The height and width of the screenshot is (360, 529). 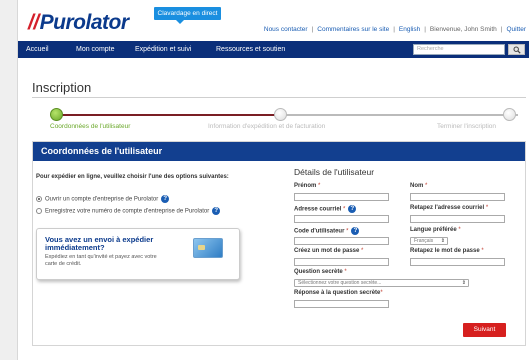 What do you see at coordinates (279, 151) in the screenshot?
I see `panel-header: Coordonnées de l'utilisateur` at bounding box center [279, 151].